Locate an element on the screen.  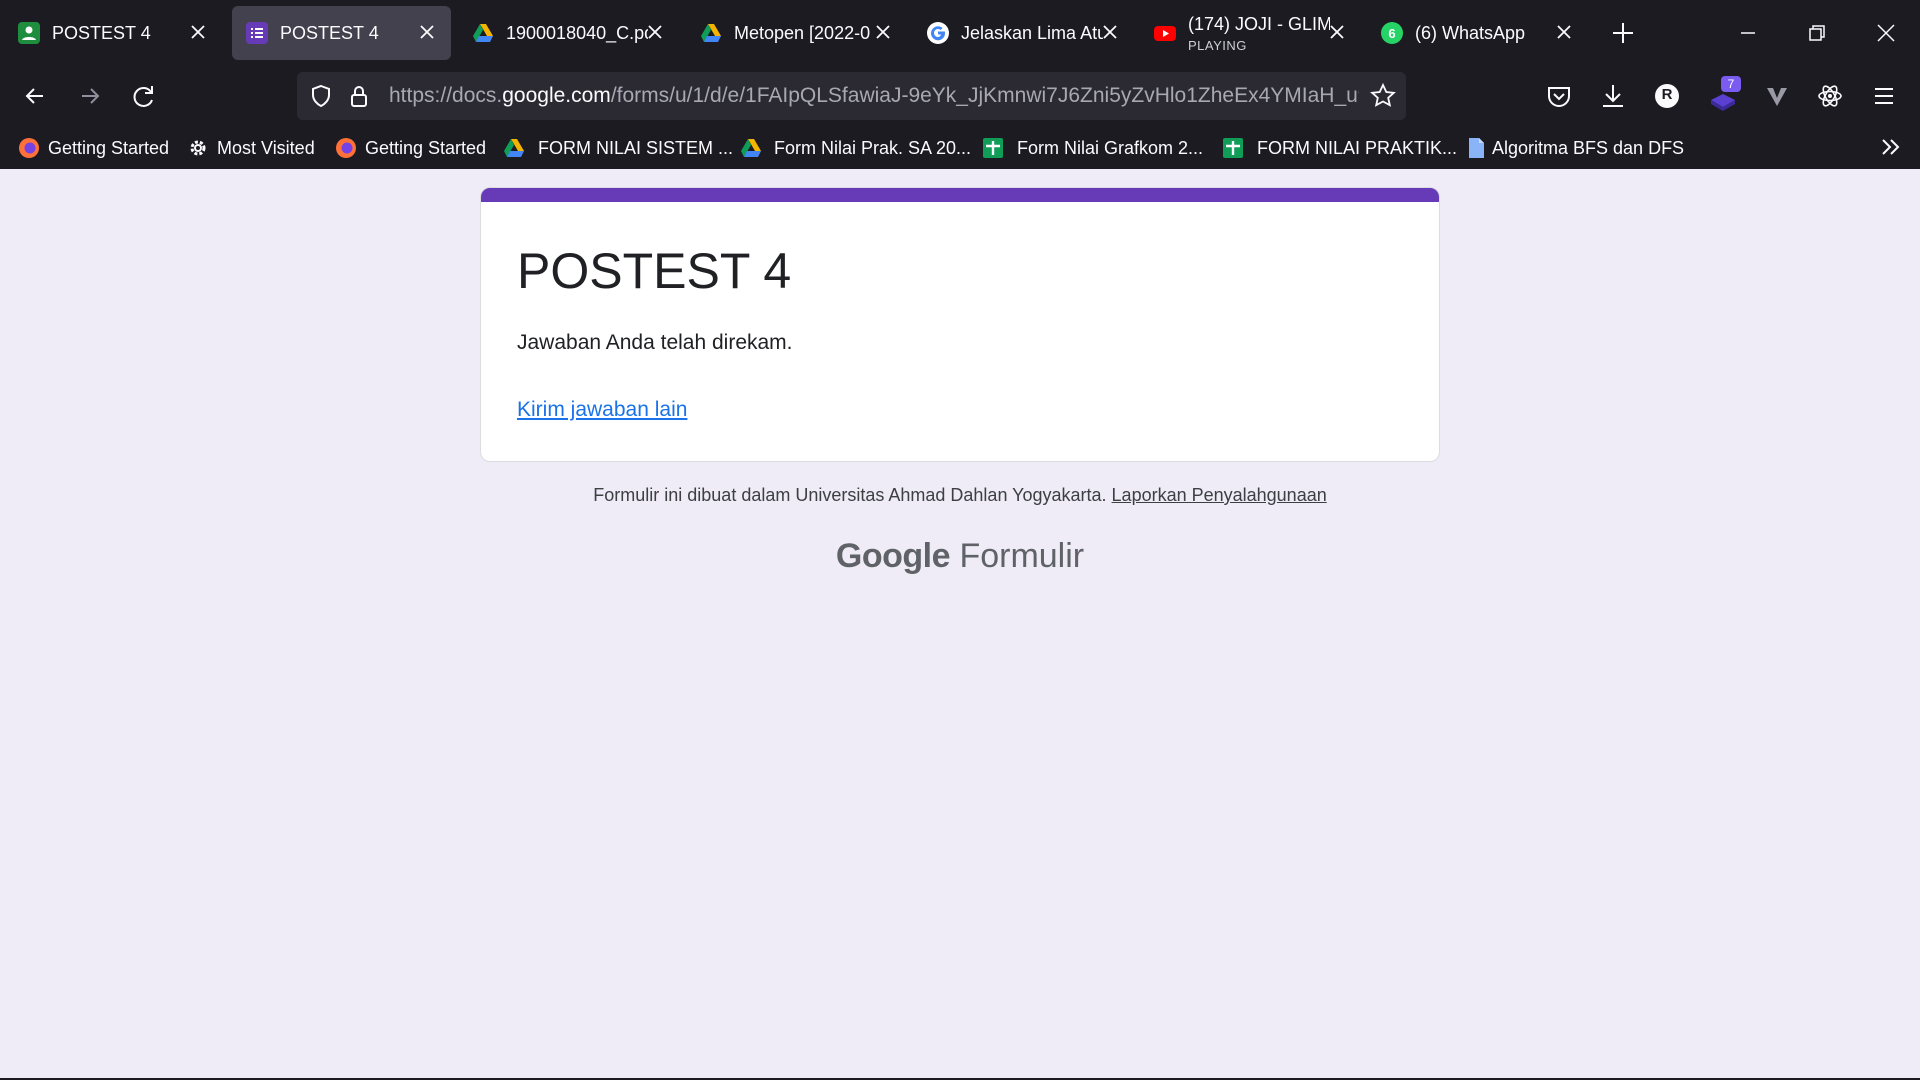
tab-google-search: Jelaskan Lima Atu is located at coordinates (1018, 33).